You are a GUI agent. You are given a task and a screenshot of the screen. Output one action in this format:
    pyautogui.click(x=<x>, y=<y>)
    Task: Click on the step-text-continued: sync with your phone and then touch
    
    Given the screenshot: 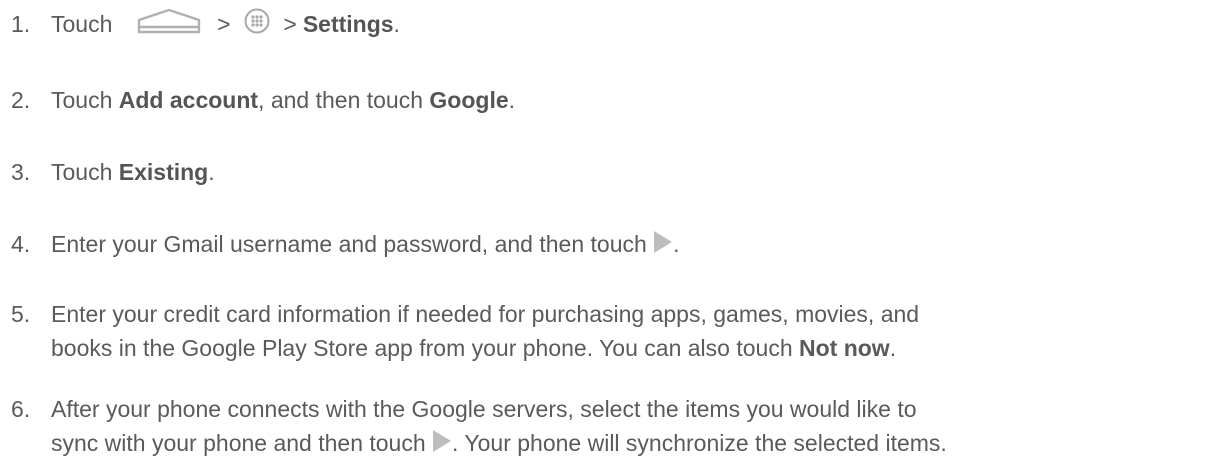 What is the action you would take?
    pyautogui.click(x=242, y=443)
    